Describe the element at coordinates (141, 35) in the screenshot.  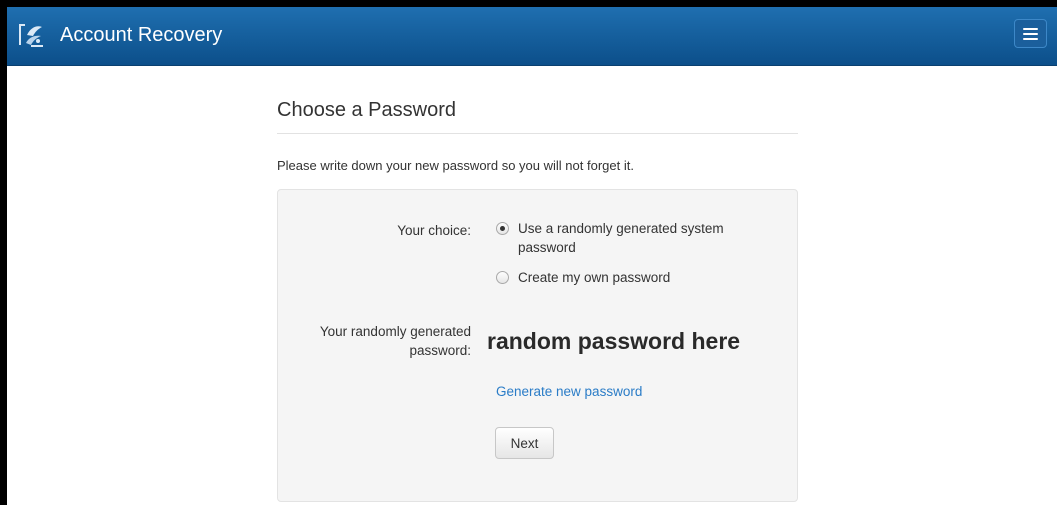
I see `app-title: Account Recovery` at that location.